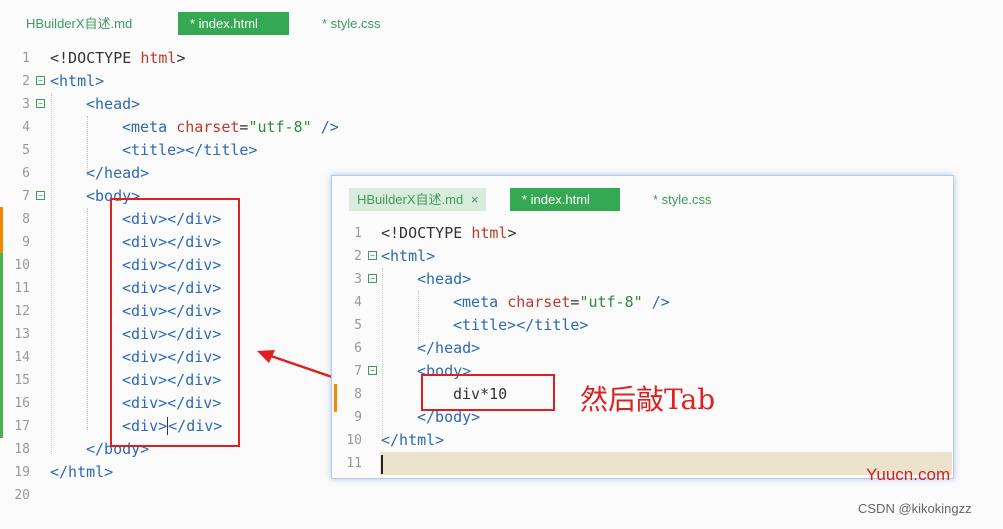 The width and height of the screenshot is (1003, 529). I want to click on line-number: 16, so click(22, 403).